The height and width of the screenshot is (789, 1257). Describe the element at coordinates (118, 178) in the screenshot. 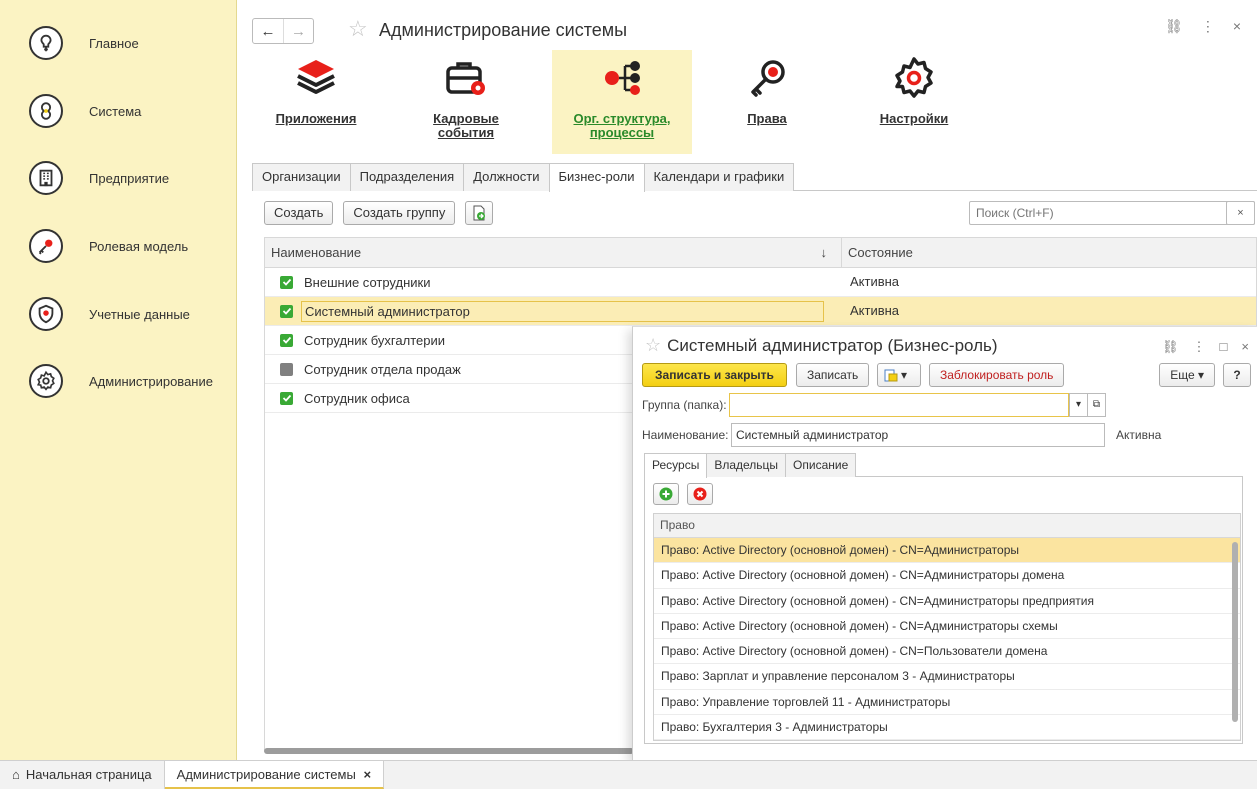

I see `sidebar-item-enterprise: Предприятие` at that location.